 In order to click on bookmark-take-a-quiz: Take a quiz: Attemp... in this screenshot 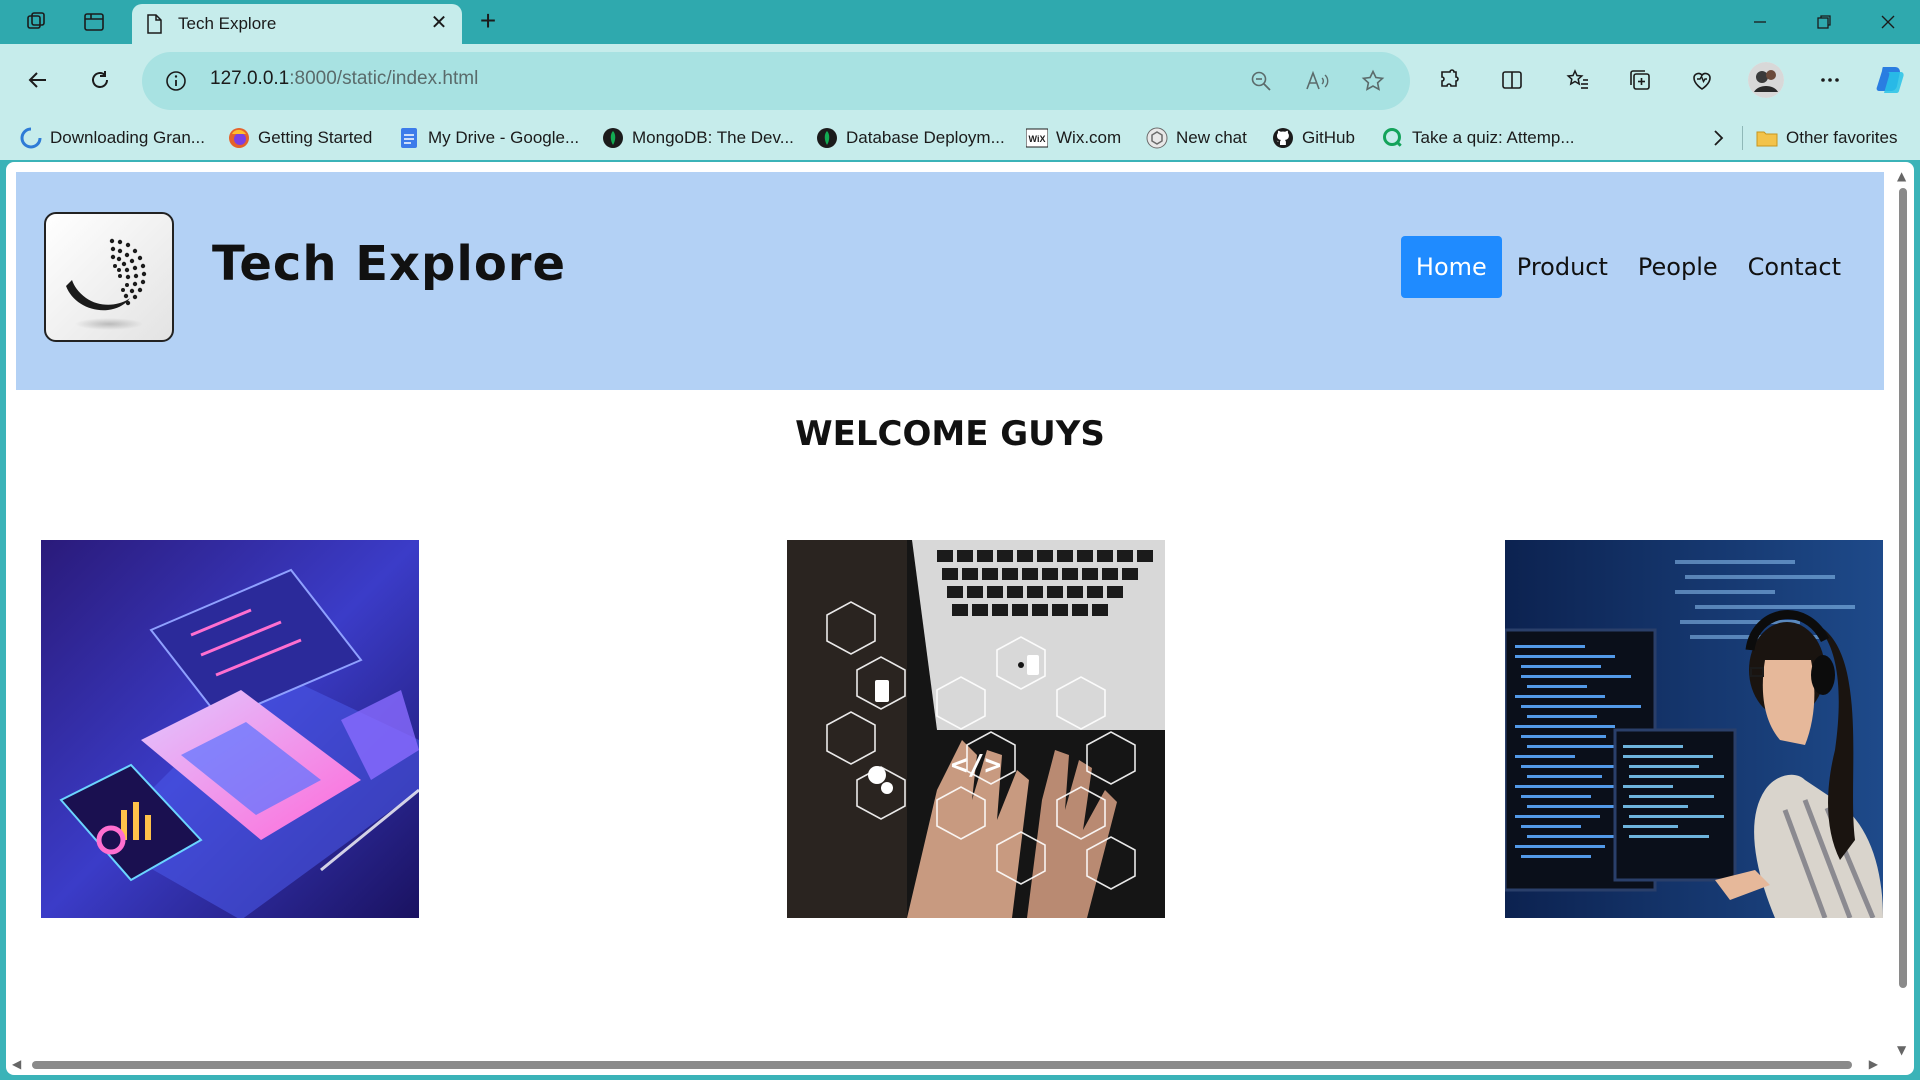, I will do `click(1478, 138)`.